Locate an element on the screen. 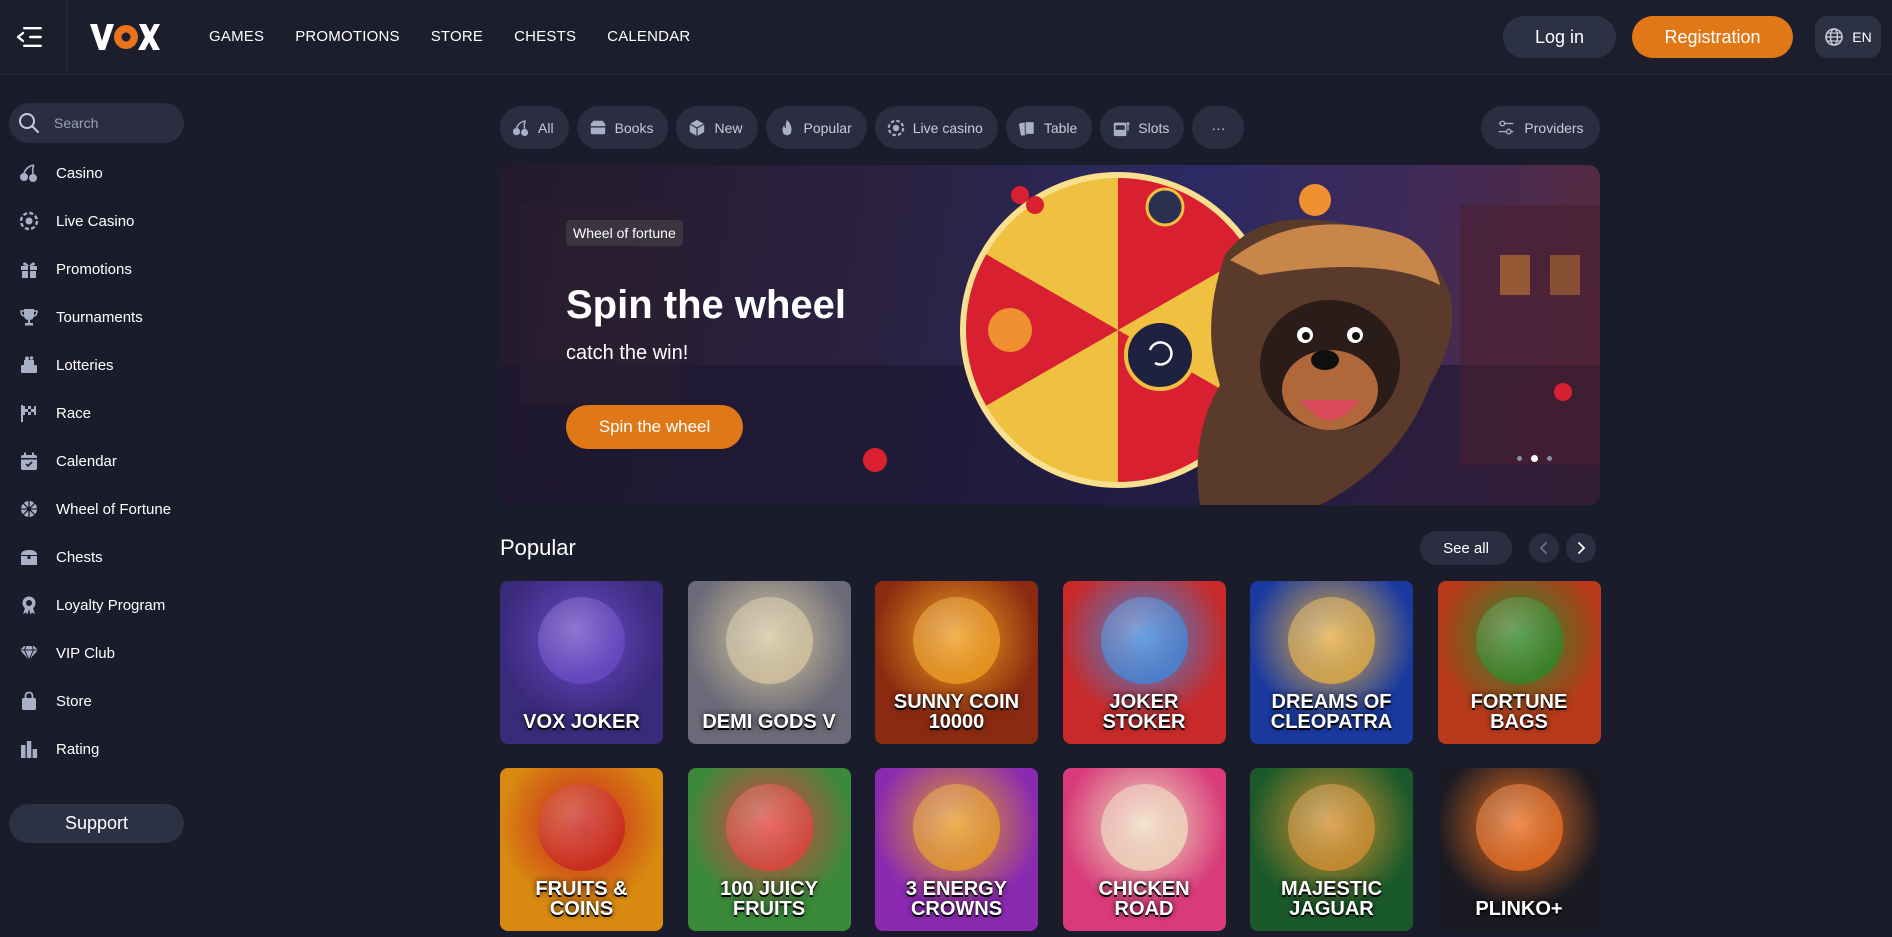  game-tile-plinko-plus: Plinko+ is located at coordinates (1519, 849).